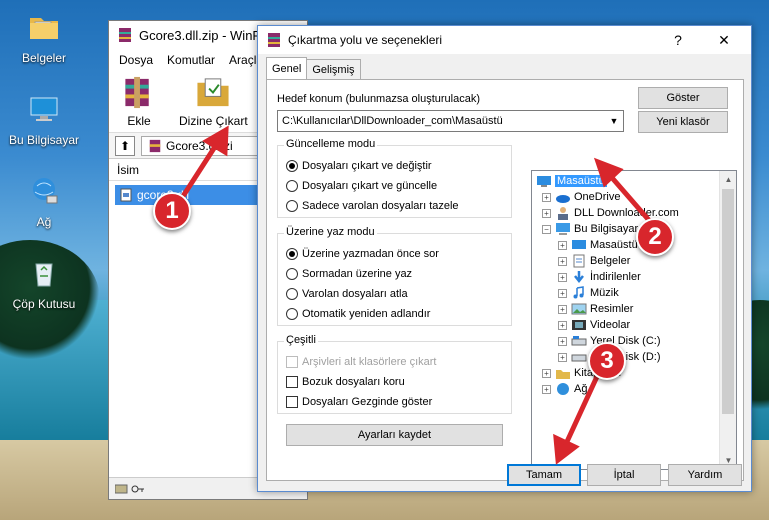 The image size is (769, 520). Describe the element at coordinates (44, 28) in the screenshot. I see `folder-documents-icon` at that location.